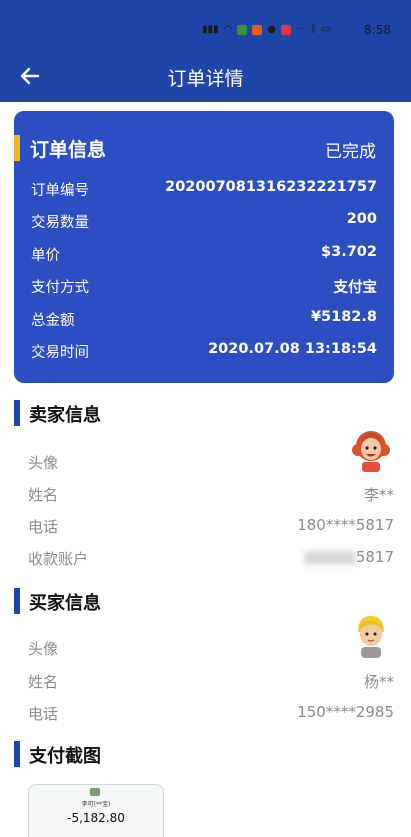 This screenshot has height=837, width=411. Describe the element at coordinates (60, 223) in the screenshot. I see `row-label: 交易数量` at that location.